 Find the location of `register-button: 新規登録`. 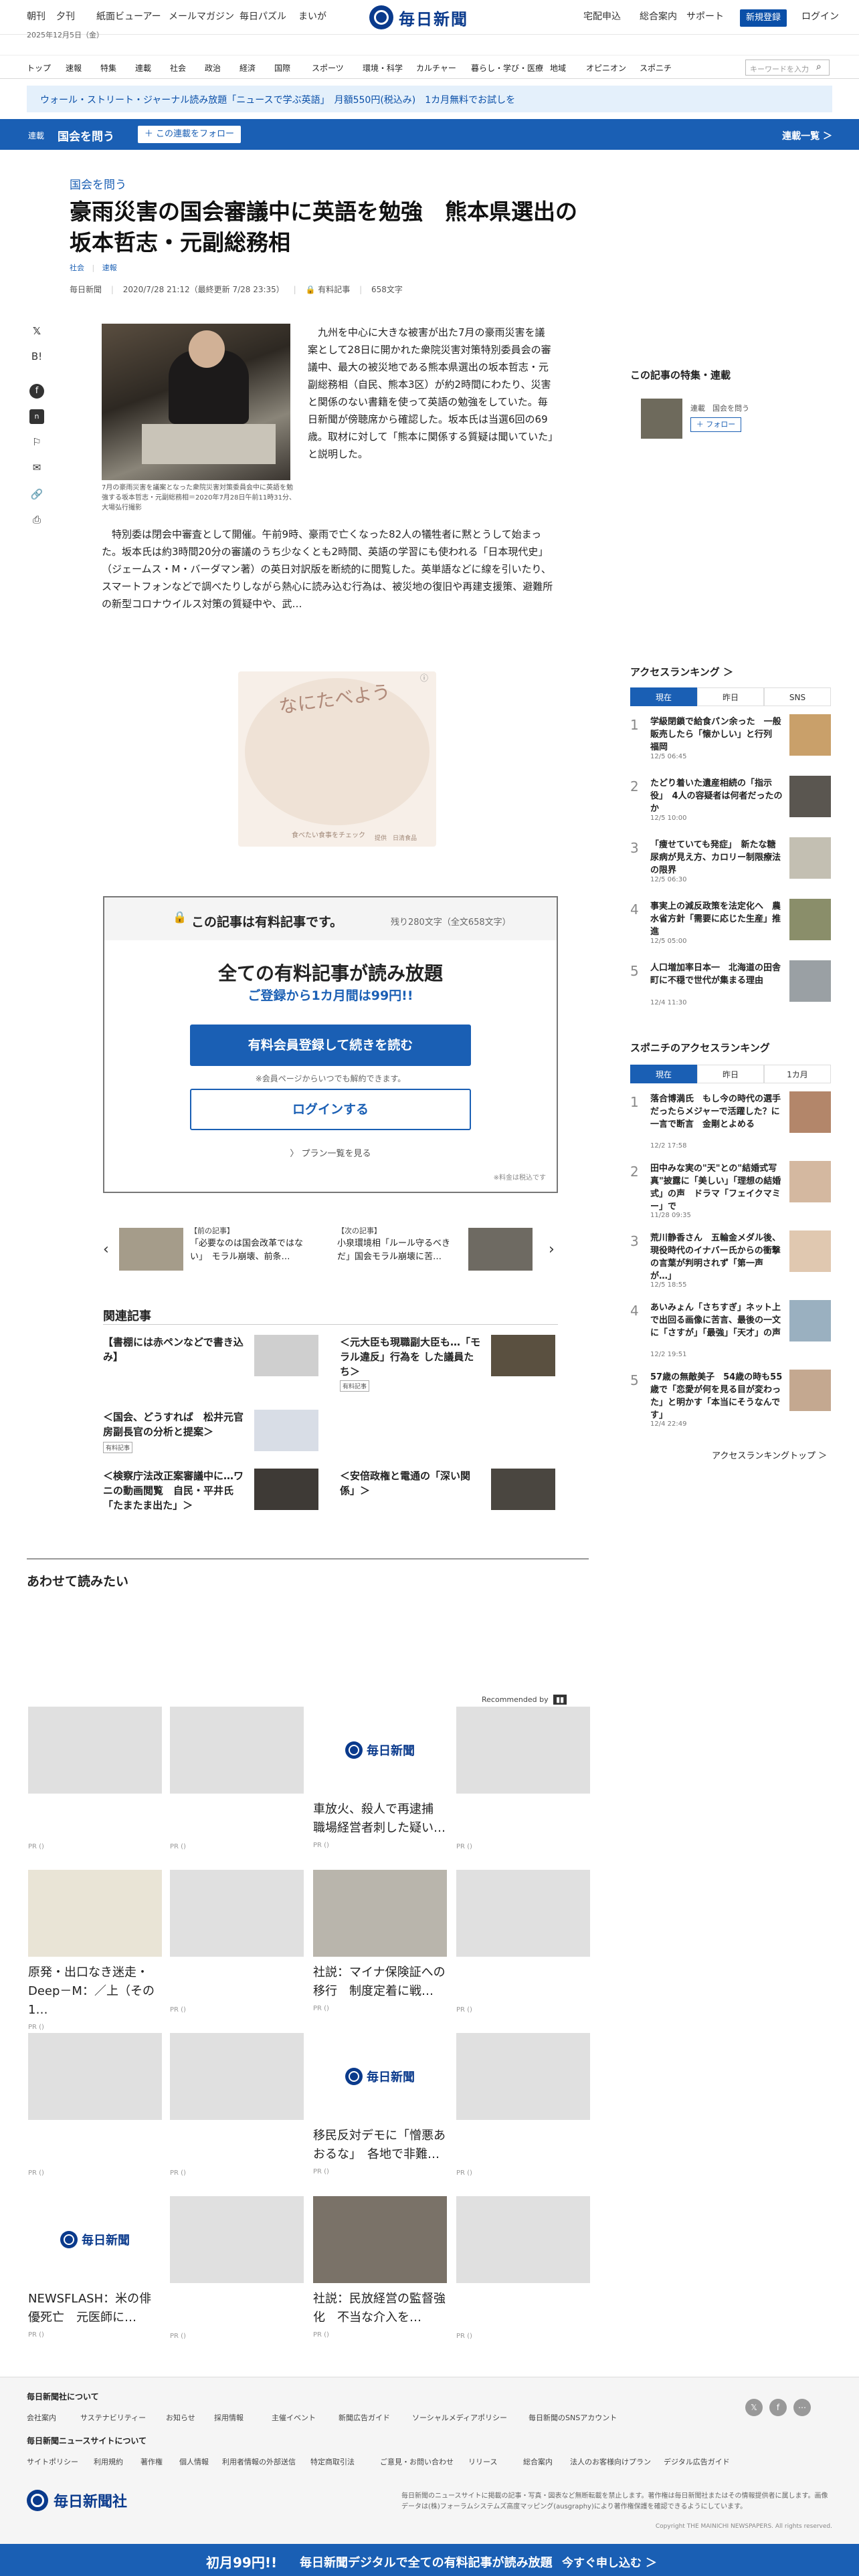

register-button: 新規登録 is located at coordinates (764, 18).